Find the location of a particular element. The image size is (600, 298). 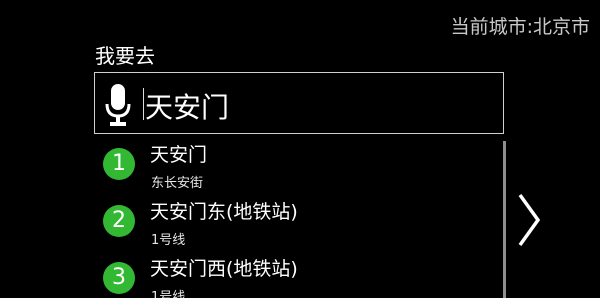

result-index-badge: 1 is located at coordinates (119, 164).